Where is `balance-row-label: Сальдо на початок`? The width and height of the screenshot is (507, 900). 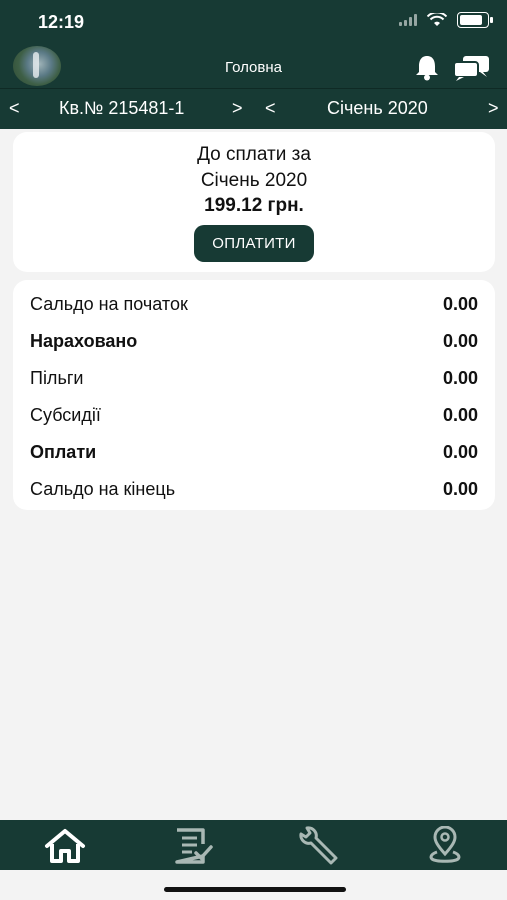
balance-row-label: Сальдо на початок is located at coordinates (109, 304).